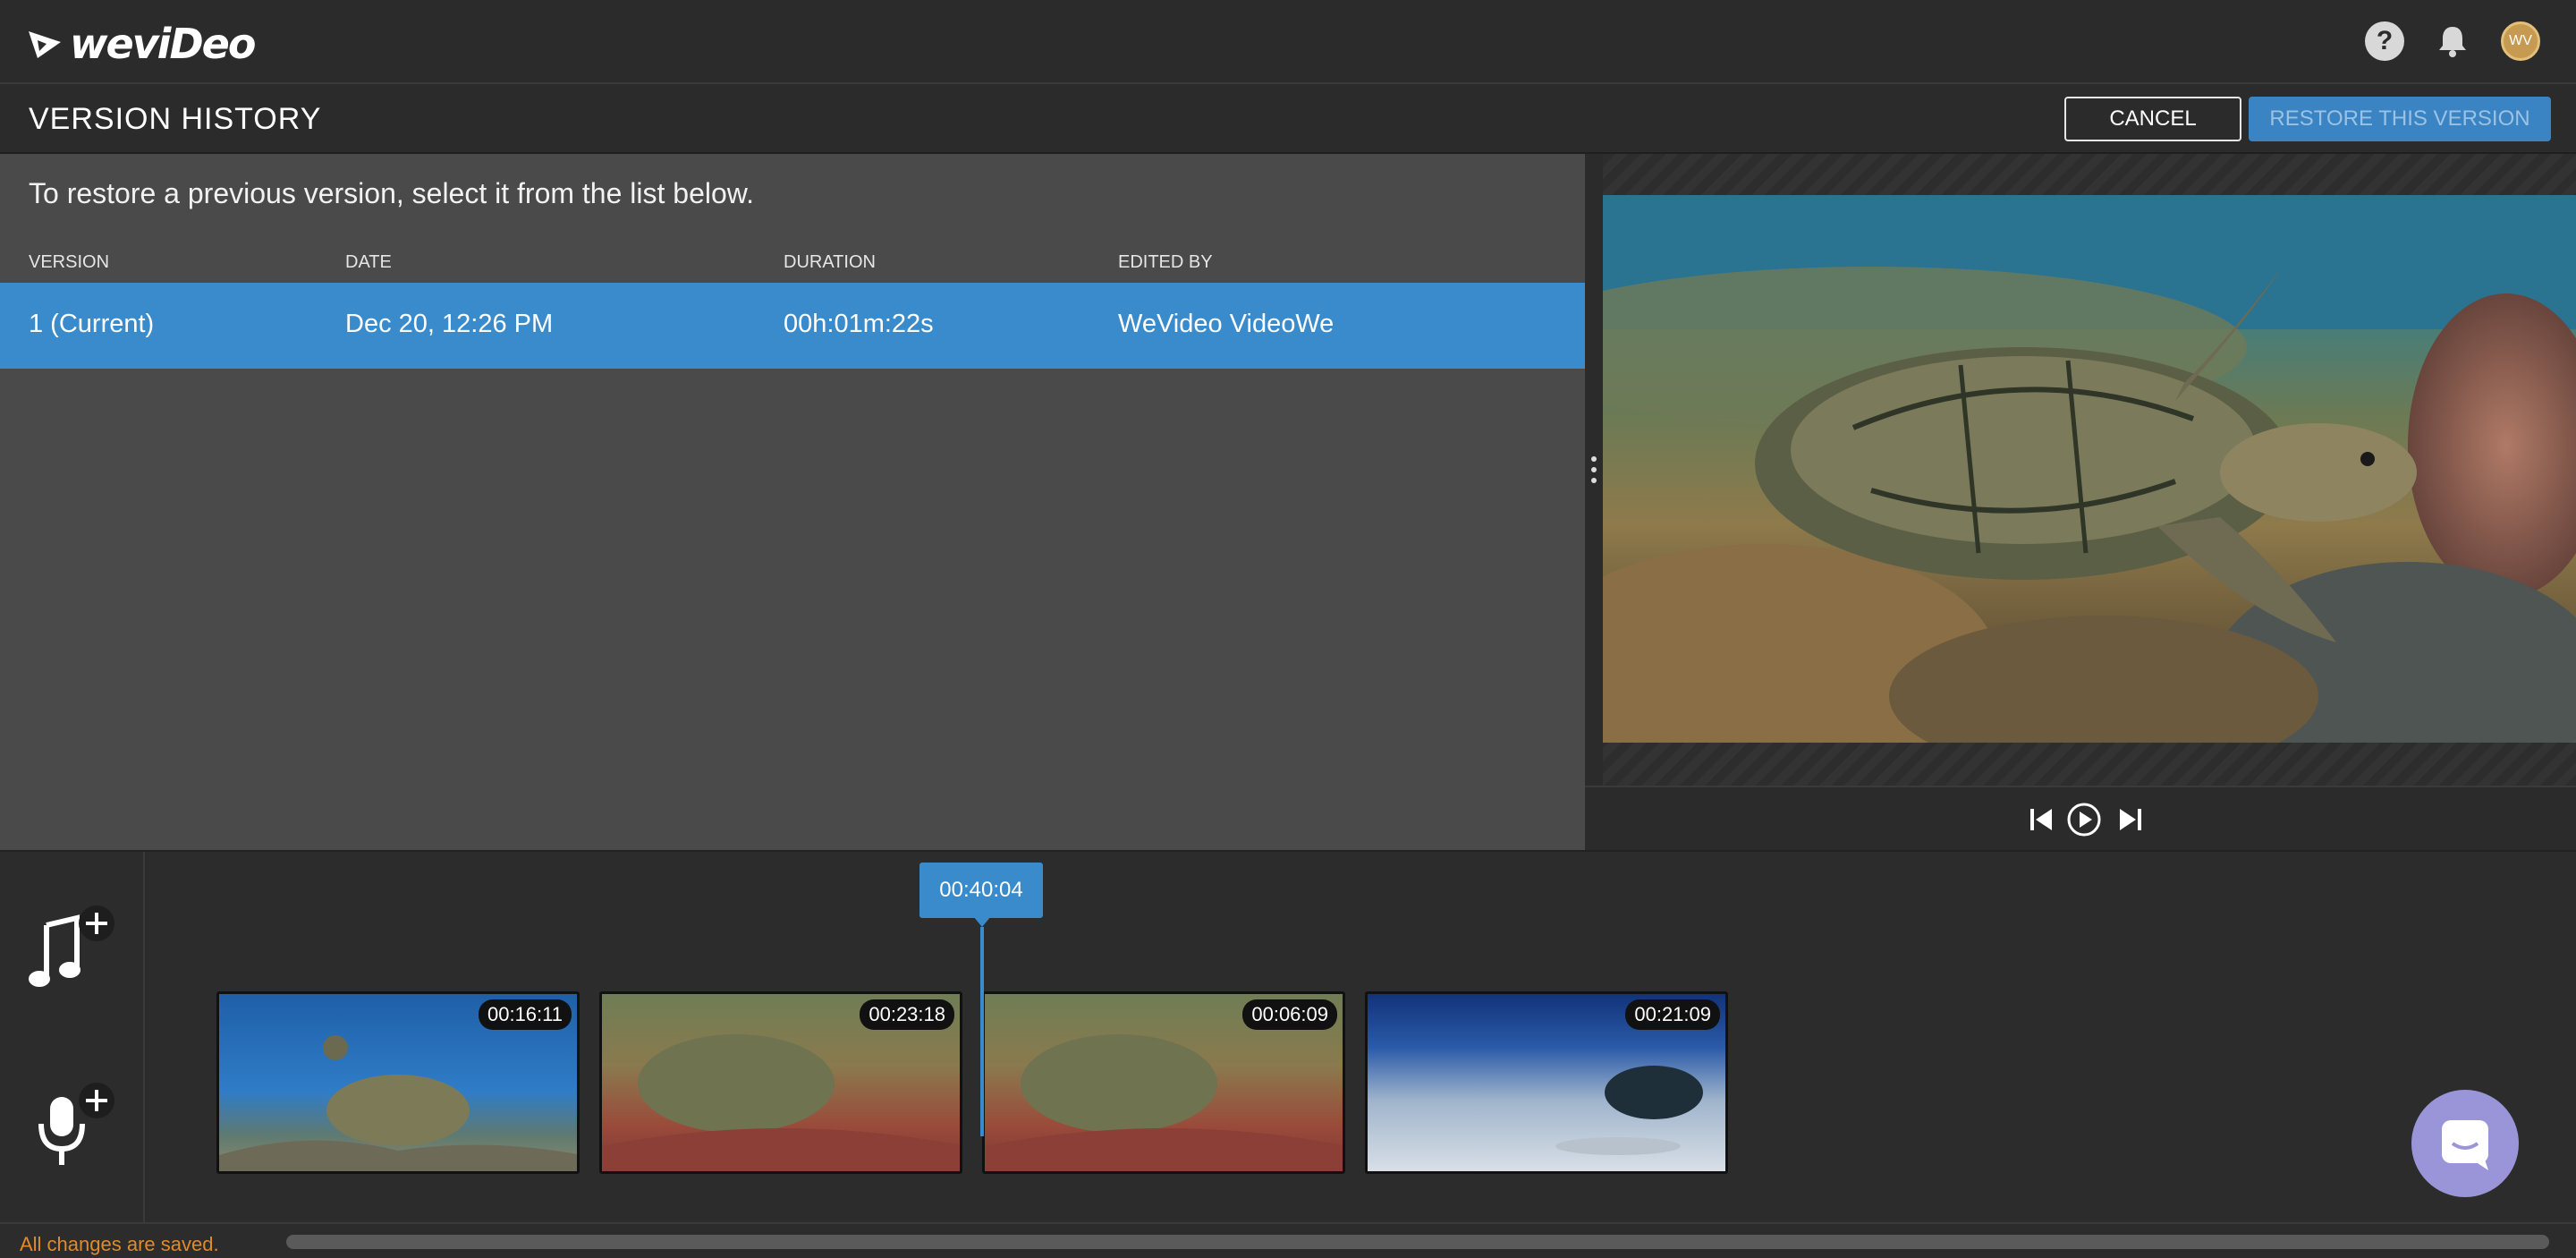 This screenshot has height=1258, width=2576. Describe the element at coordinates (71, 948) in the screenshot. I see `add-music-icon` at that location.